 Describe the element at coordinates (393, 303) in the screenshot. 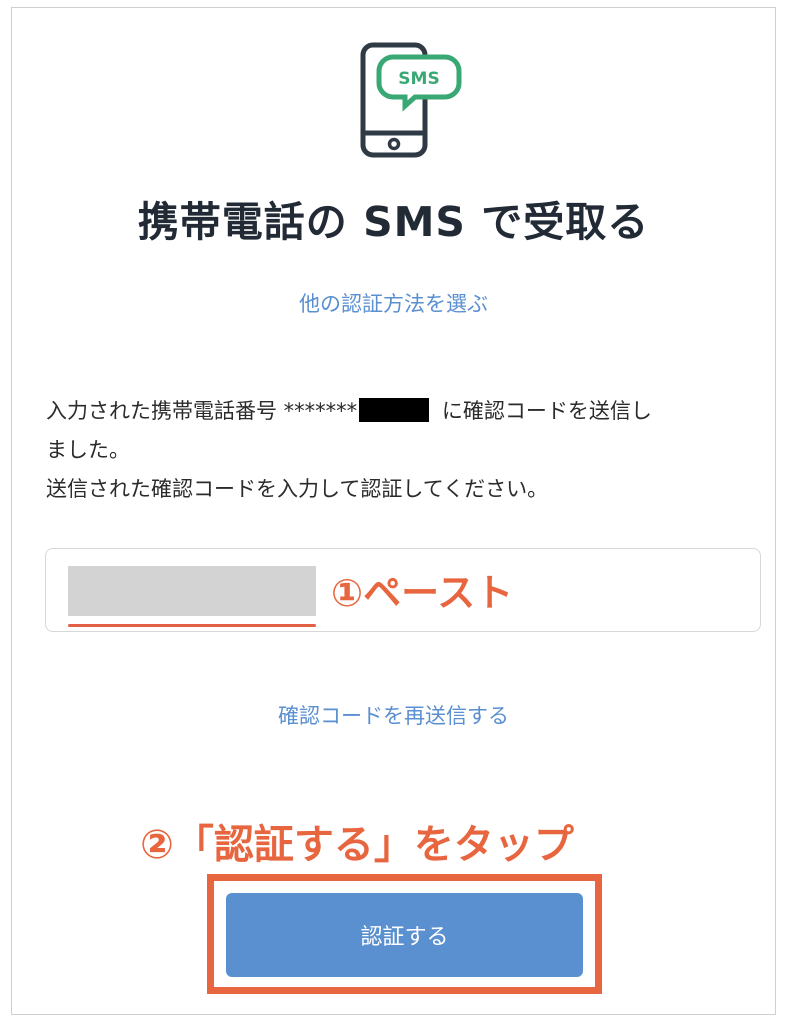

I see `other-method-link: 他の認証方法を選ぶ` at that location.